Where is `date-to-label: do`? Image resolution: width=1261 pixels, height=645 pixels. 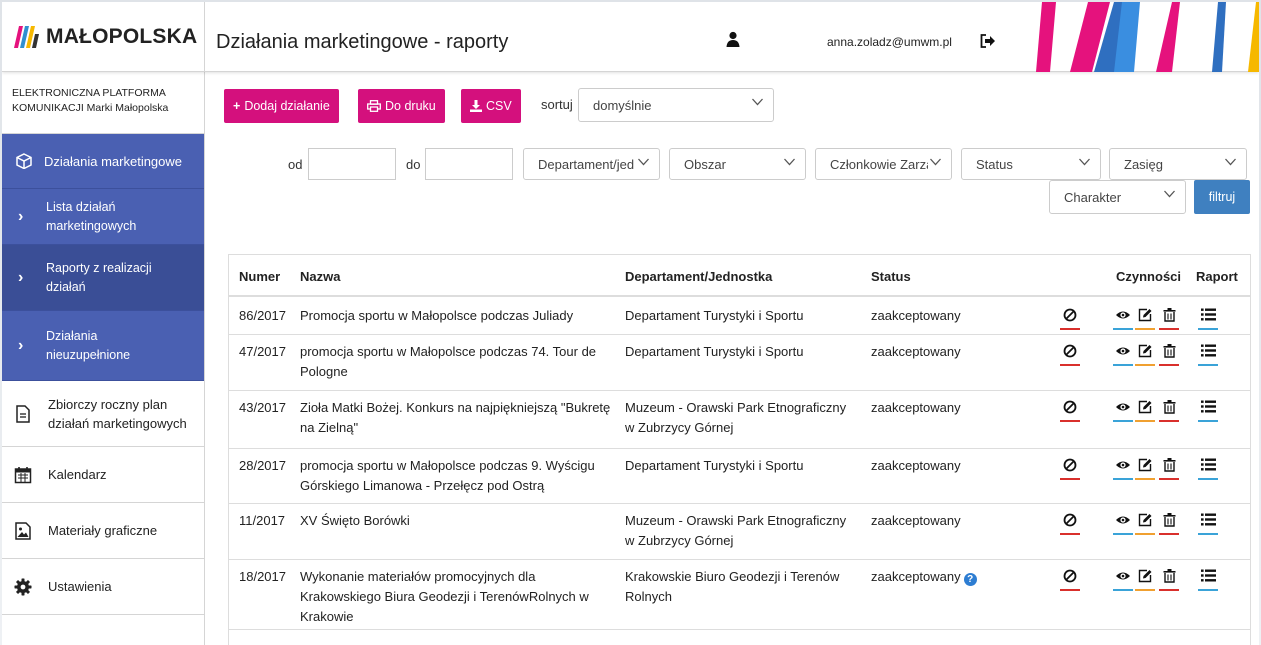 date-to-label: do is located at coordinates (413, 164).